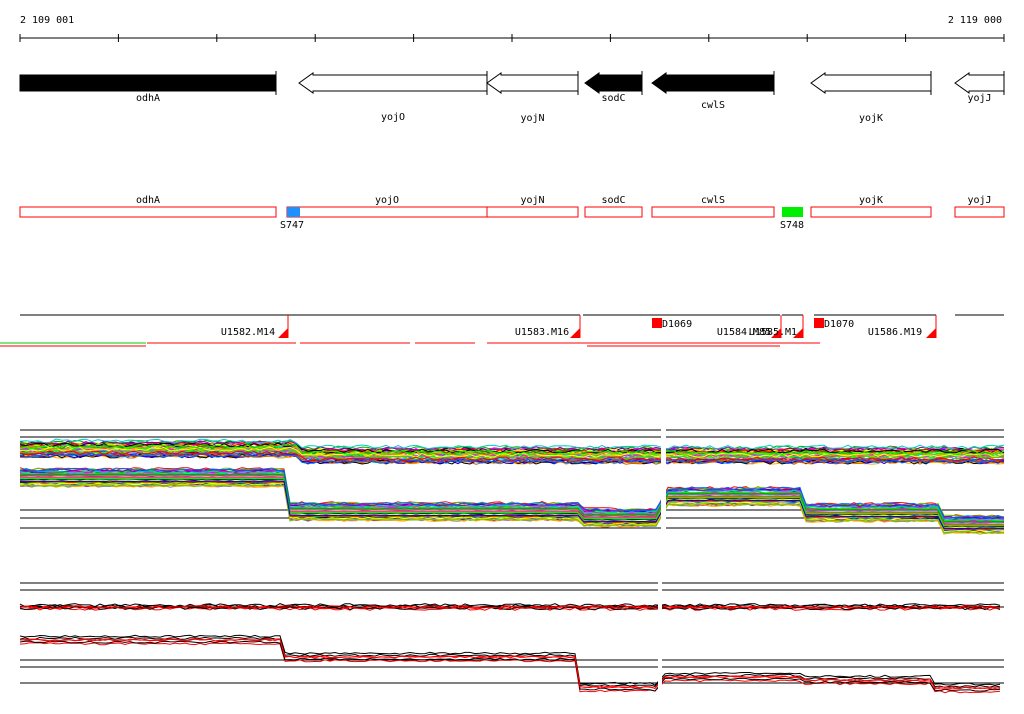 The image size is (1024, 714). What do you see at coordinates (292, 225) in the screenshot?
I see `feature-s747-label: S747` at bounding box center [292, 225].